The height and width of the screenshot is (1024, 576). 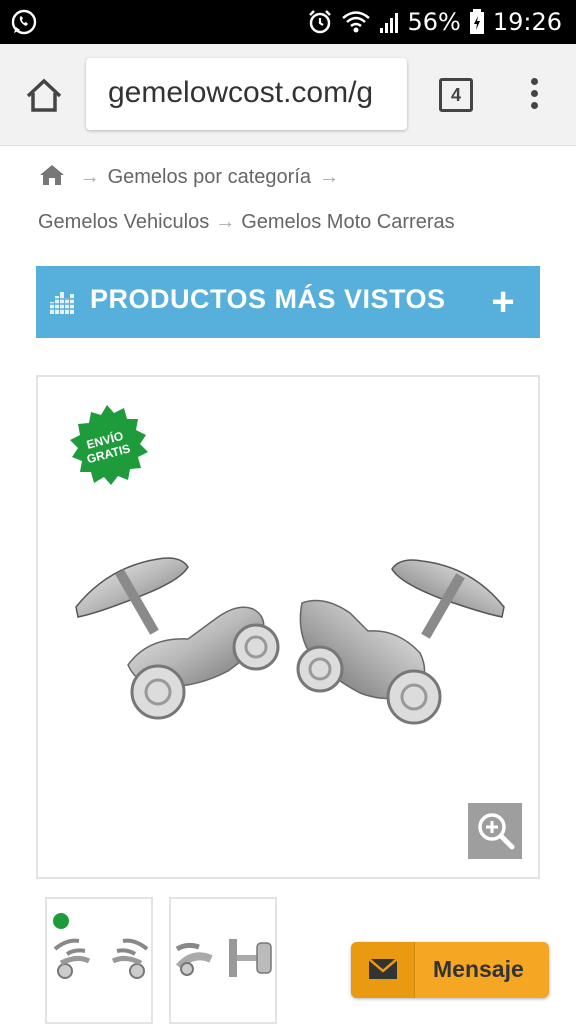 I want to click on tabs-count-button: 4, so click(x=456, y=95).